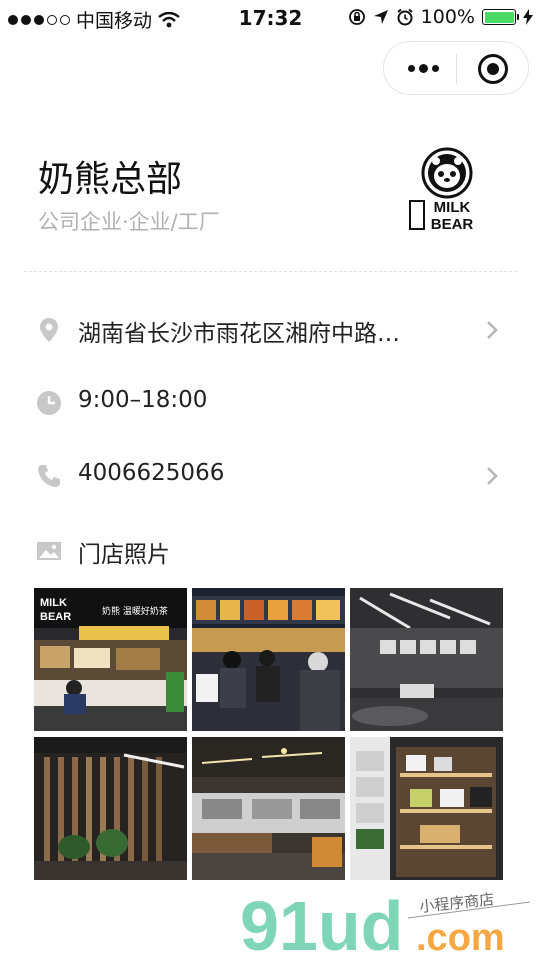  I want to click on status-right: 100%, so click(440, 17).